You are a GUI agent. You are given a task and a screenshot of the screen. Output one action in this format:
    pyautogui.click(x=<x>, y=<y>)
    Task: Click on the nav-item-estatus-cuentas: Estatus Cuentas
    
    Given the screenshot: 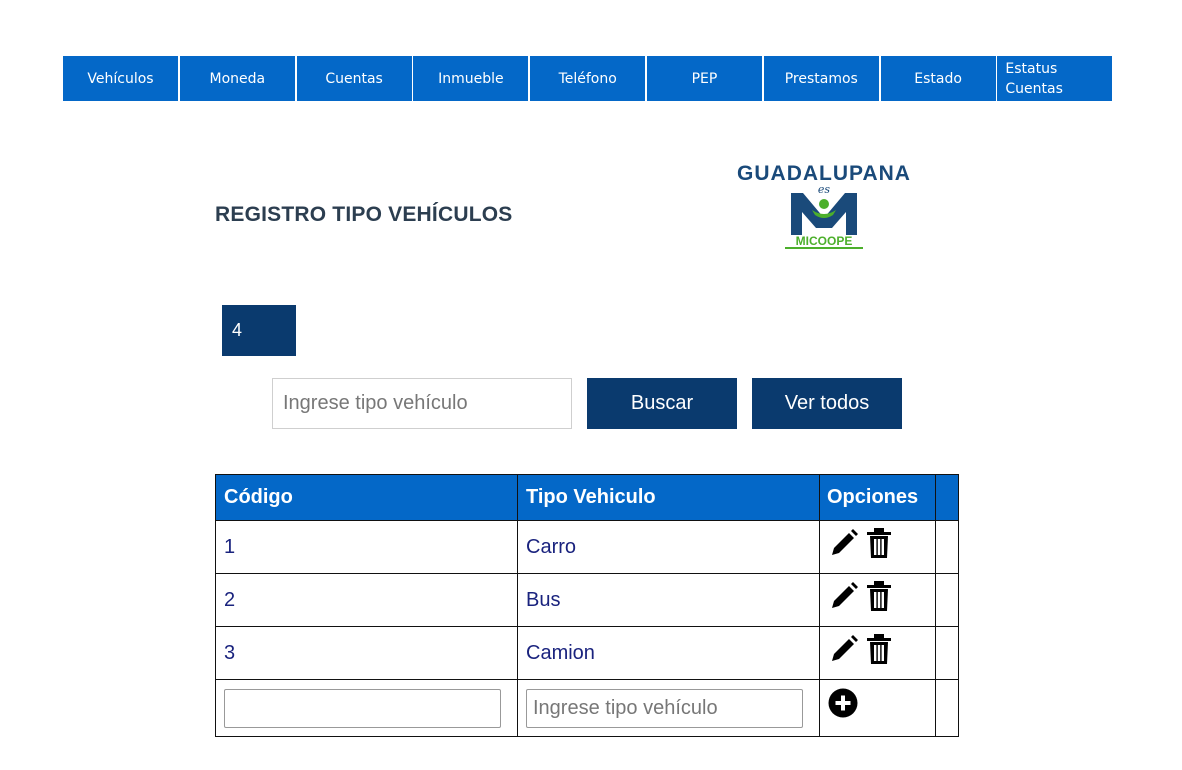 What is the action you would take?
    pyautogui.click(x=1055, y=78)
    